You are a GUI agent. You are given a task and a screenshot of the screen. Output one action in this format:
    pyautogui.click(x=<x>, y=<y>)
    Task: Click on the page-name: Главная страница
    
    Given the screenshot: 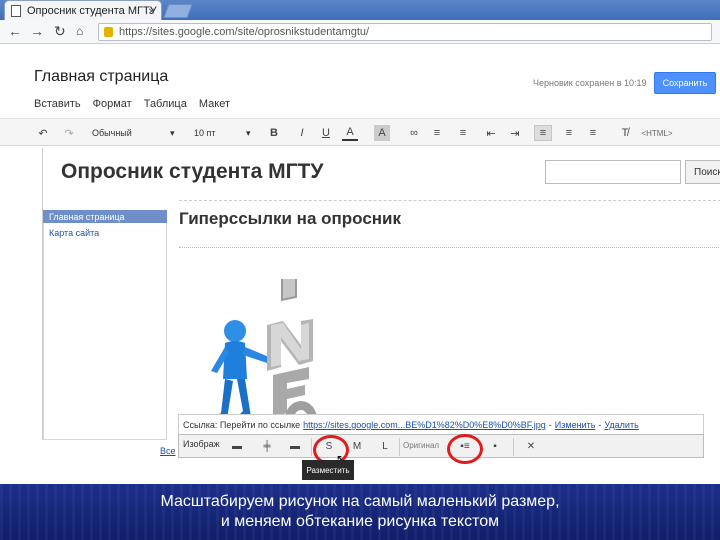 What is the action you would take?
    pyautogui.click(x=101, y=76)
    